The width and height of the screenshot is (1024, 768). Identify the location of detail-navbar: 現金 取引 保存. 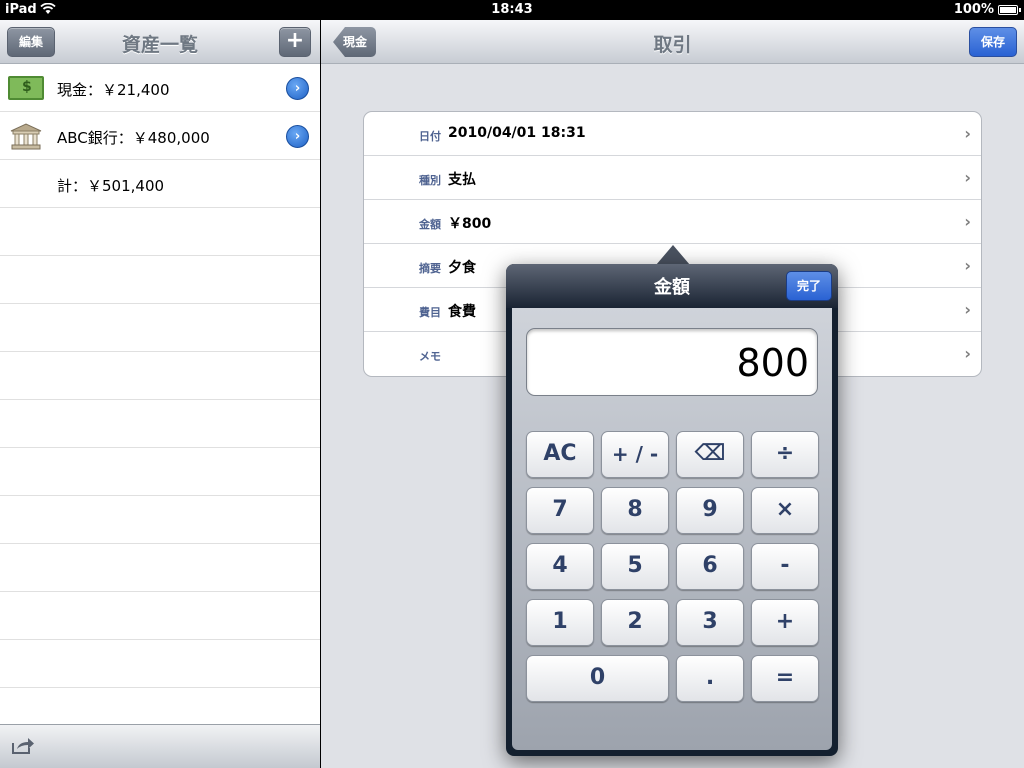
(672, 42).